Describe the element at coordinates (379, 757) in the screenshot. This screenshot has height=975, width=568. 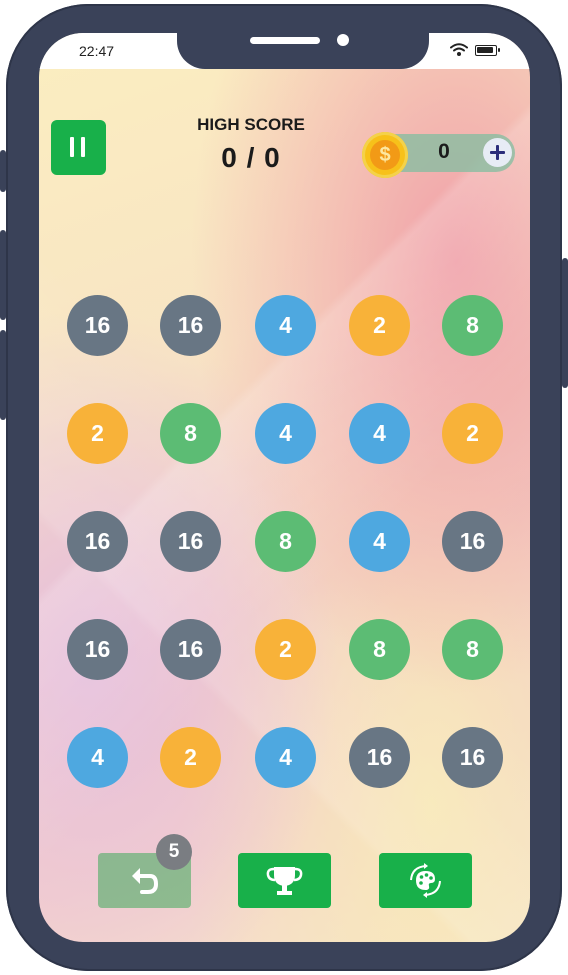
I see `tile-r5-c4: 16` at that location.